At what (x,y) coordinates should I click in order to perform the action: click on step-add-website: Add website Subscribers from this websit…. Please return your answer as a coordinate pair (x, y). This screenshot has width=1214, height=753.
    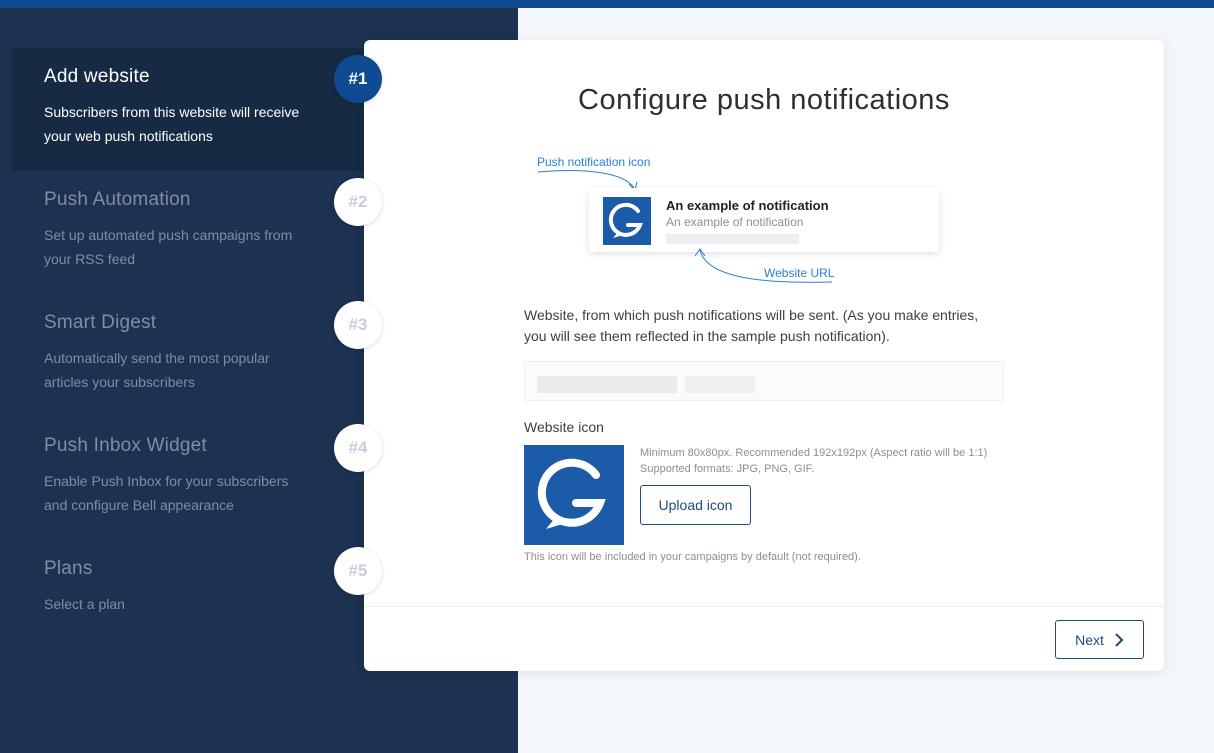
    Looking at the image, I should click on (188, 109).